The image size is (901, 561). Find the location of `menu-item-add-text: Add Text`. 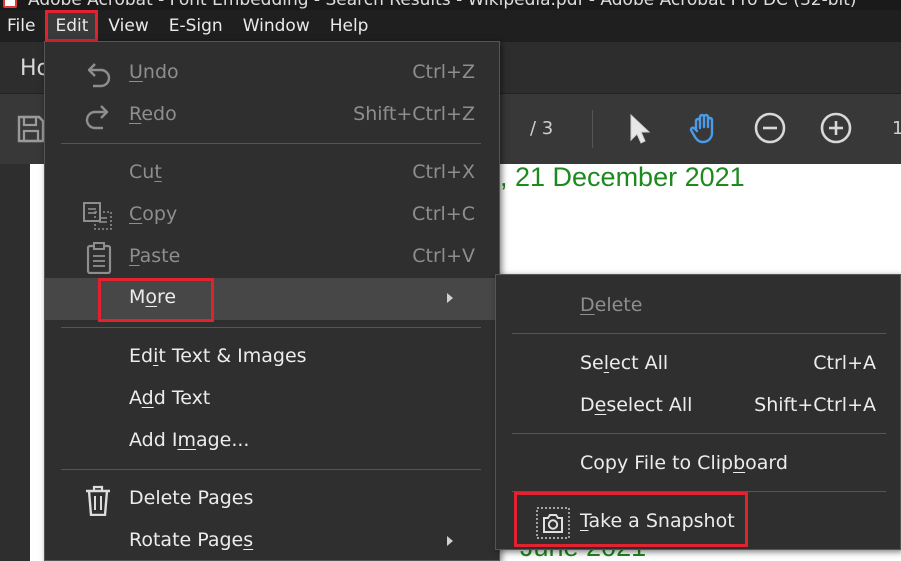

menu-item-add-text: Add Text is located at coordinates (272, 400).